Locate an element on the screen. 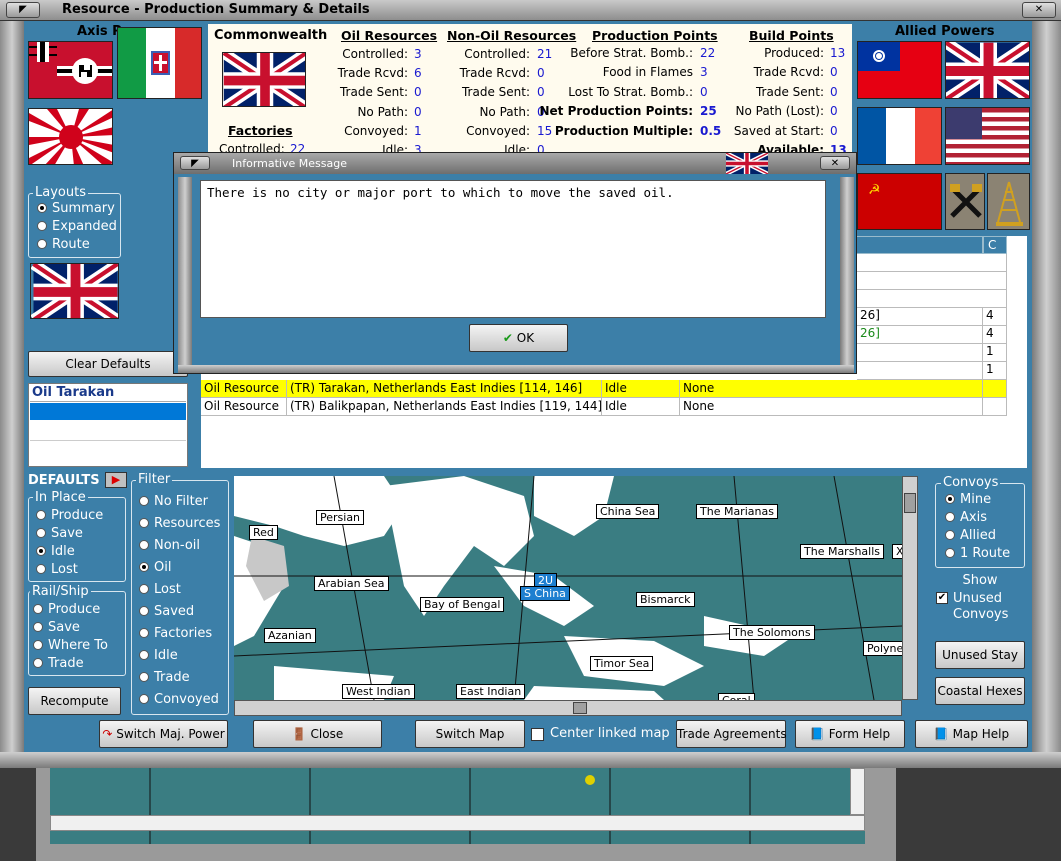 This screenshot has height=861, width=1061. dialog-ok-button: ✔ OK is located at coordinates (518, 338).